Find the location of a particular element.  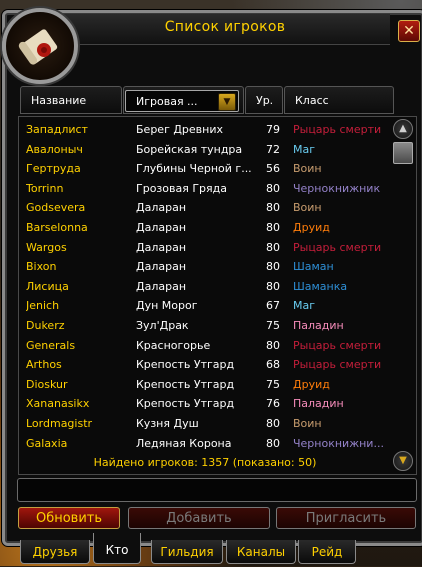

scroll-up-icon: ▲ is located at coordinates (403, 129).